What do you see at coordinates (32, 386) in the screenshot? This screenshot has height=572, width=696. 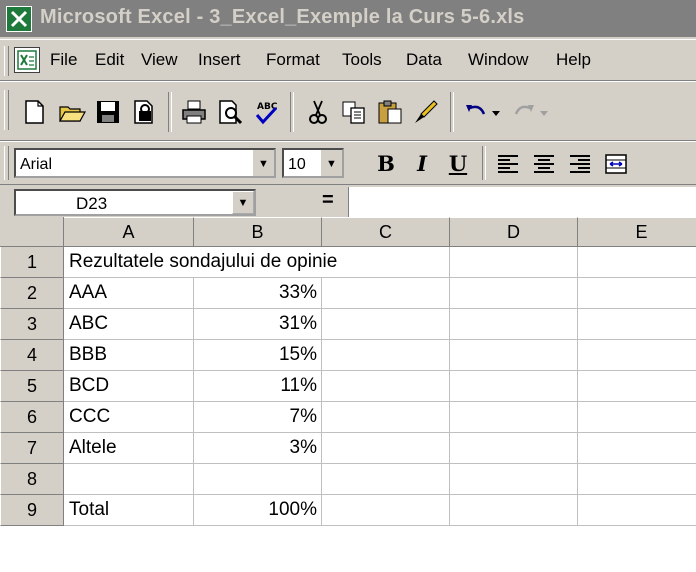 I see `row-header: 5` at bounding box center [32, 386].